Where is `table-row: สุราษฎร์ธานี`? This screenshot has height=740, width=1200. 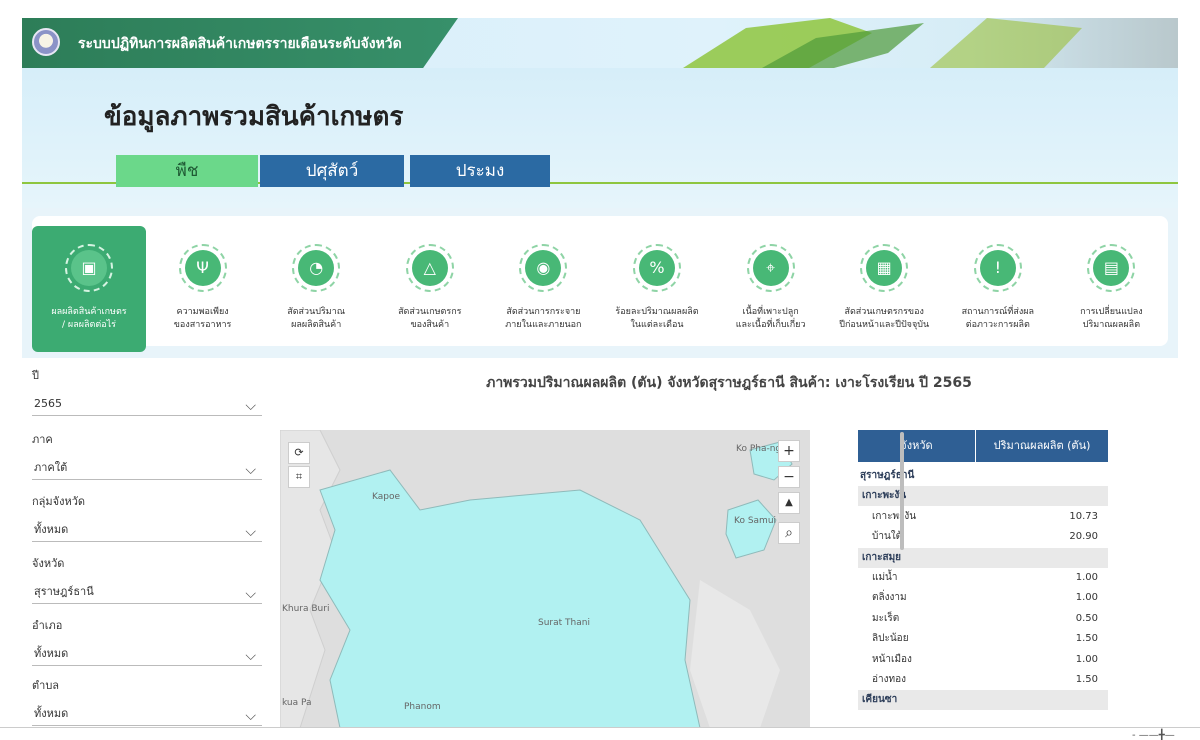 table-row: สุราษฎร์ธานี is located at coordinates (983, 476).